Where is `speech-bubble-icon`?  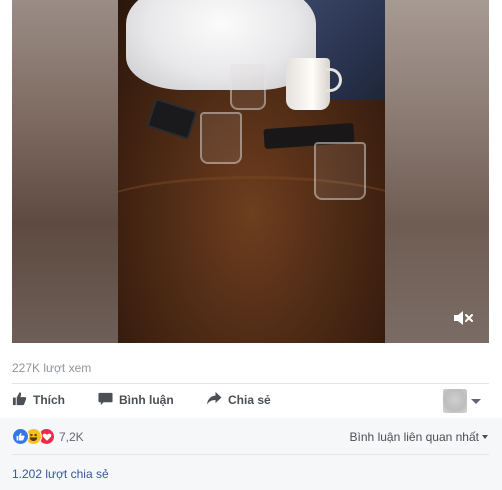 speech-bubble-icon is located at coordinates (108, 400).